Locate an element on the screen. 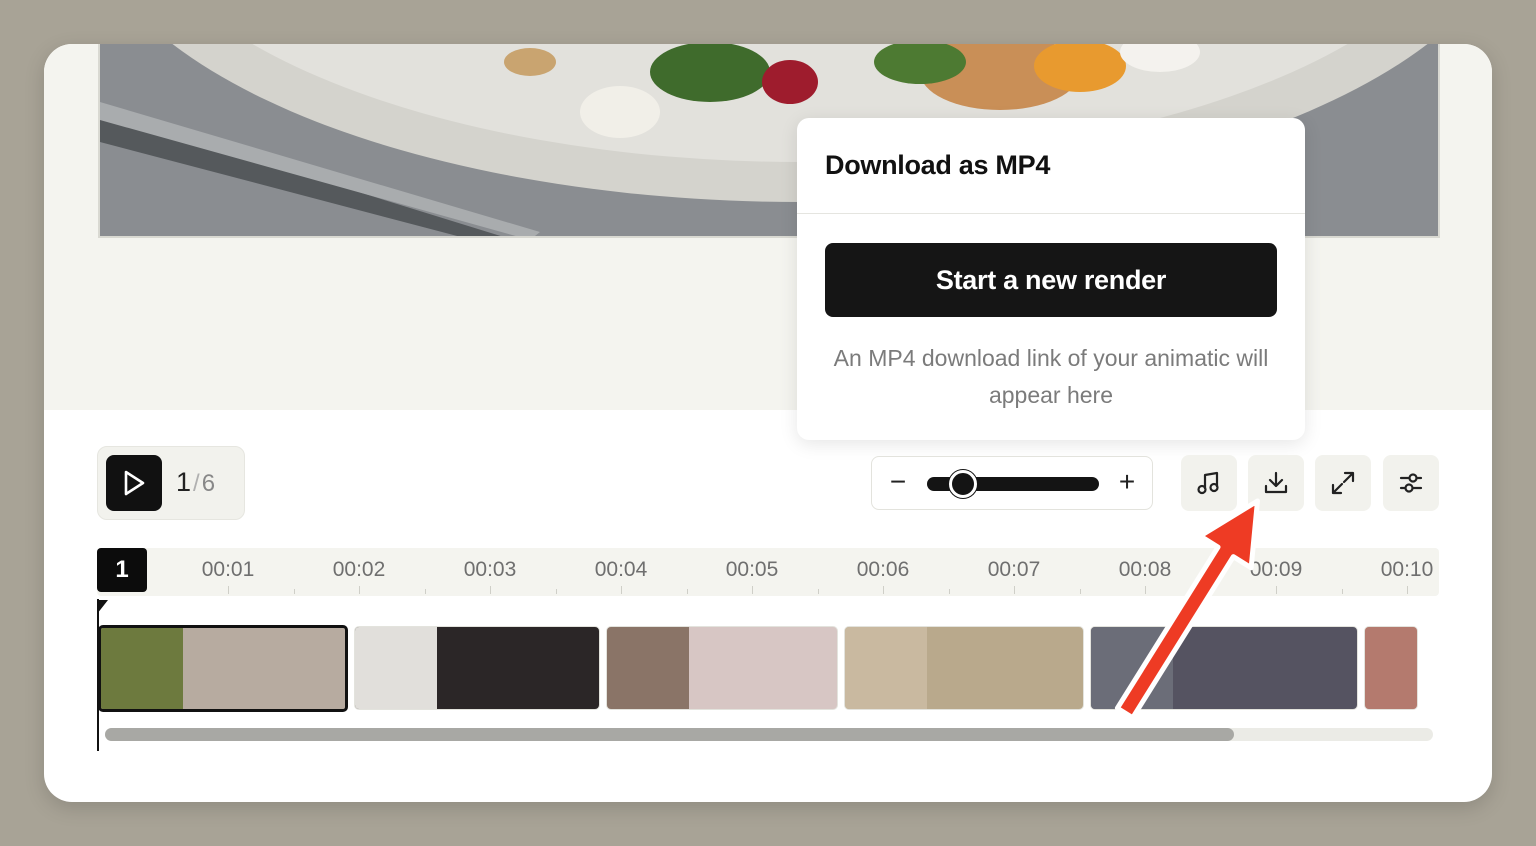 This screenshot has height=846, width=1536. scene-number-badge: 1 is located at coordinates (122, 570).